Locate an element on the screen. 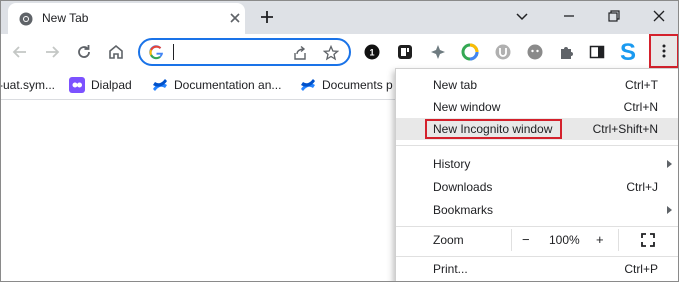  zoom-out-button: − is located at coordinates (526, 239).